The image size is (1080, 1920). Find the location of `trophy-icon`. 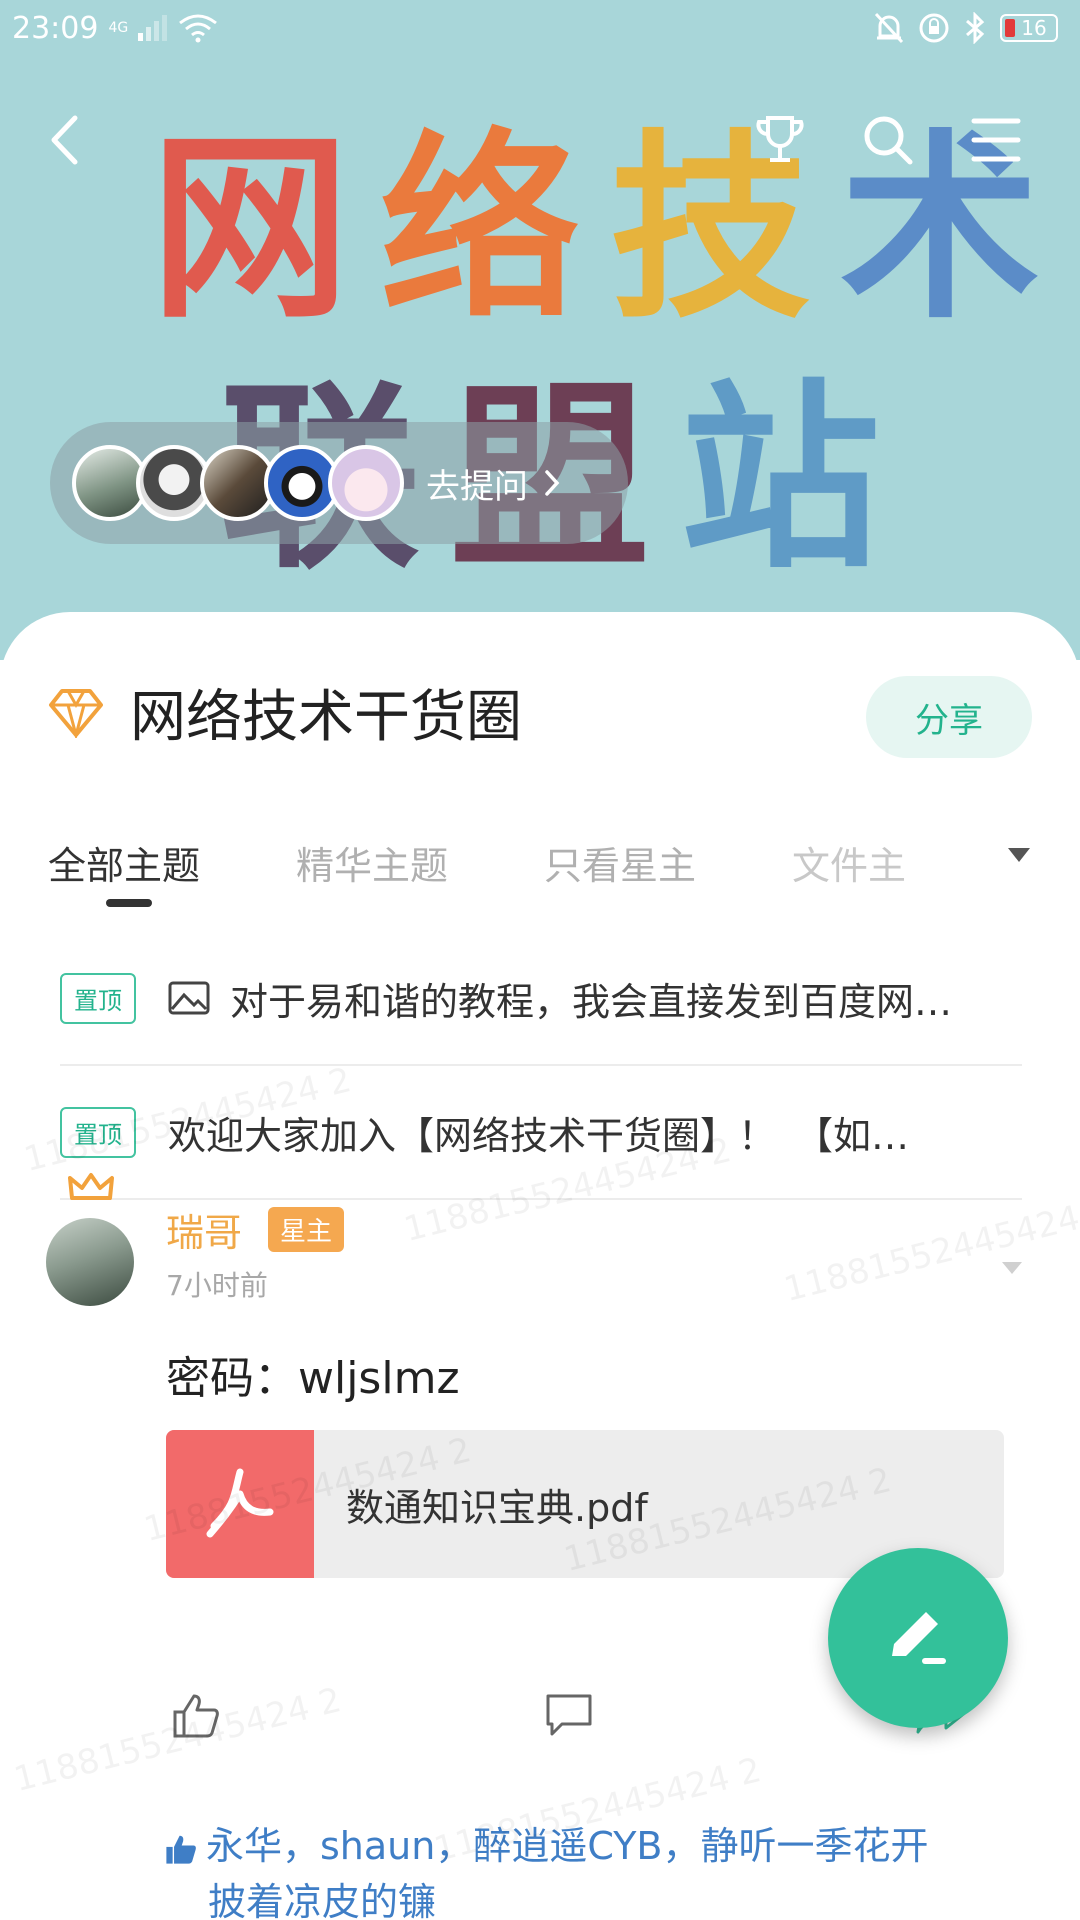

trophy-icon is located at coordinates (780, 139).